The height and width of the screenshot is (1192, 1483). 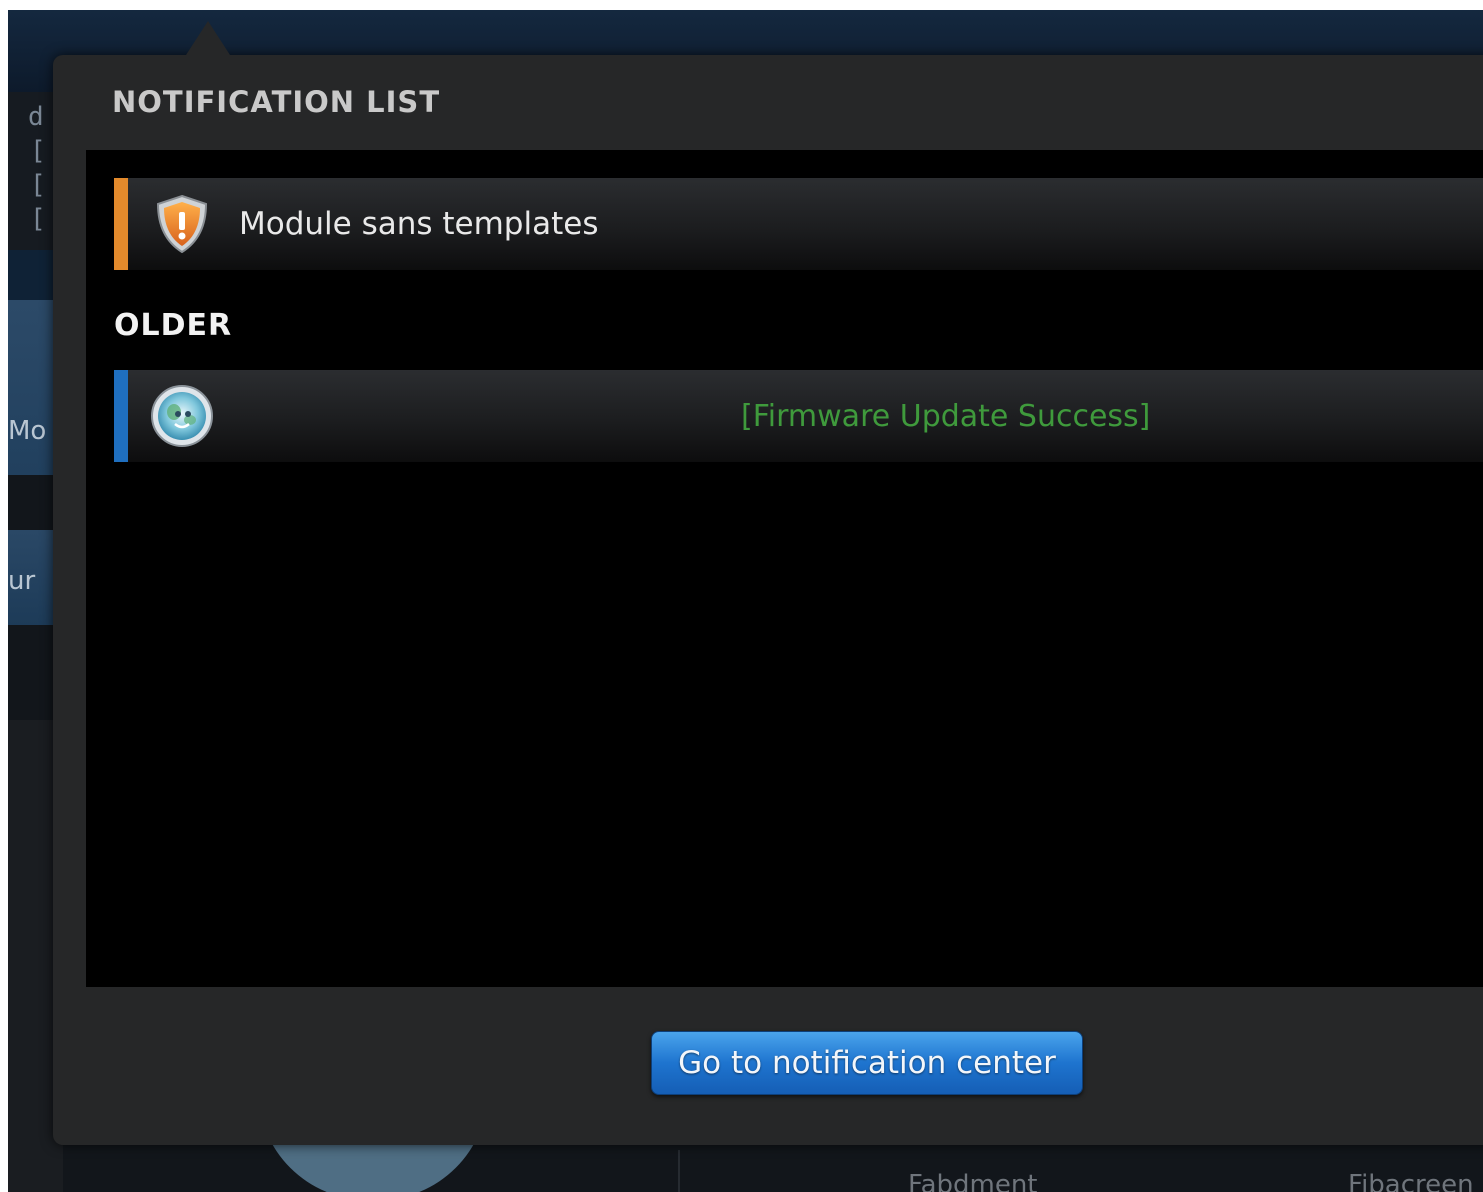 I want to click on log-fragment: d, so click(x=36, y=117).